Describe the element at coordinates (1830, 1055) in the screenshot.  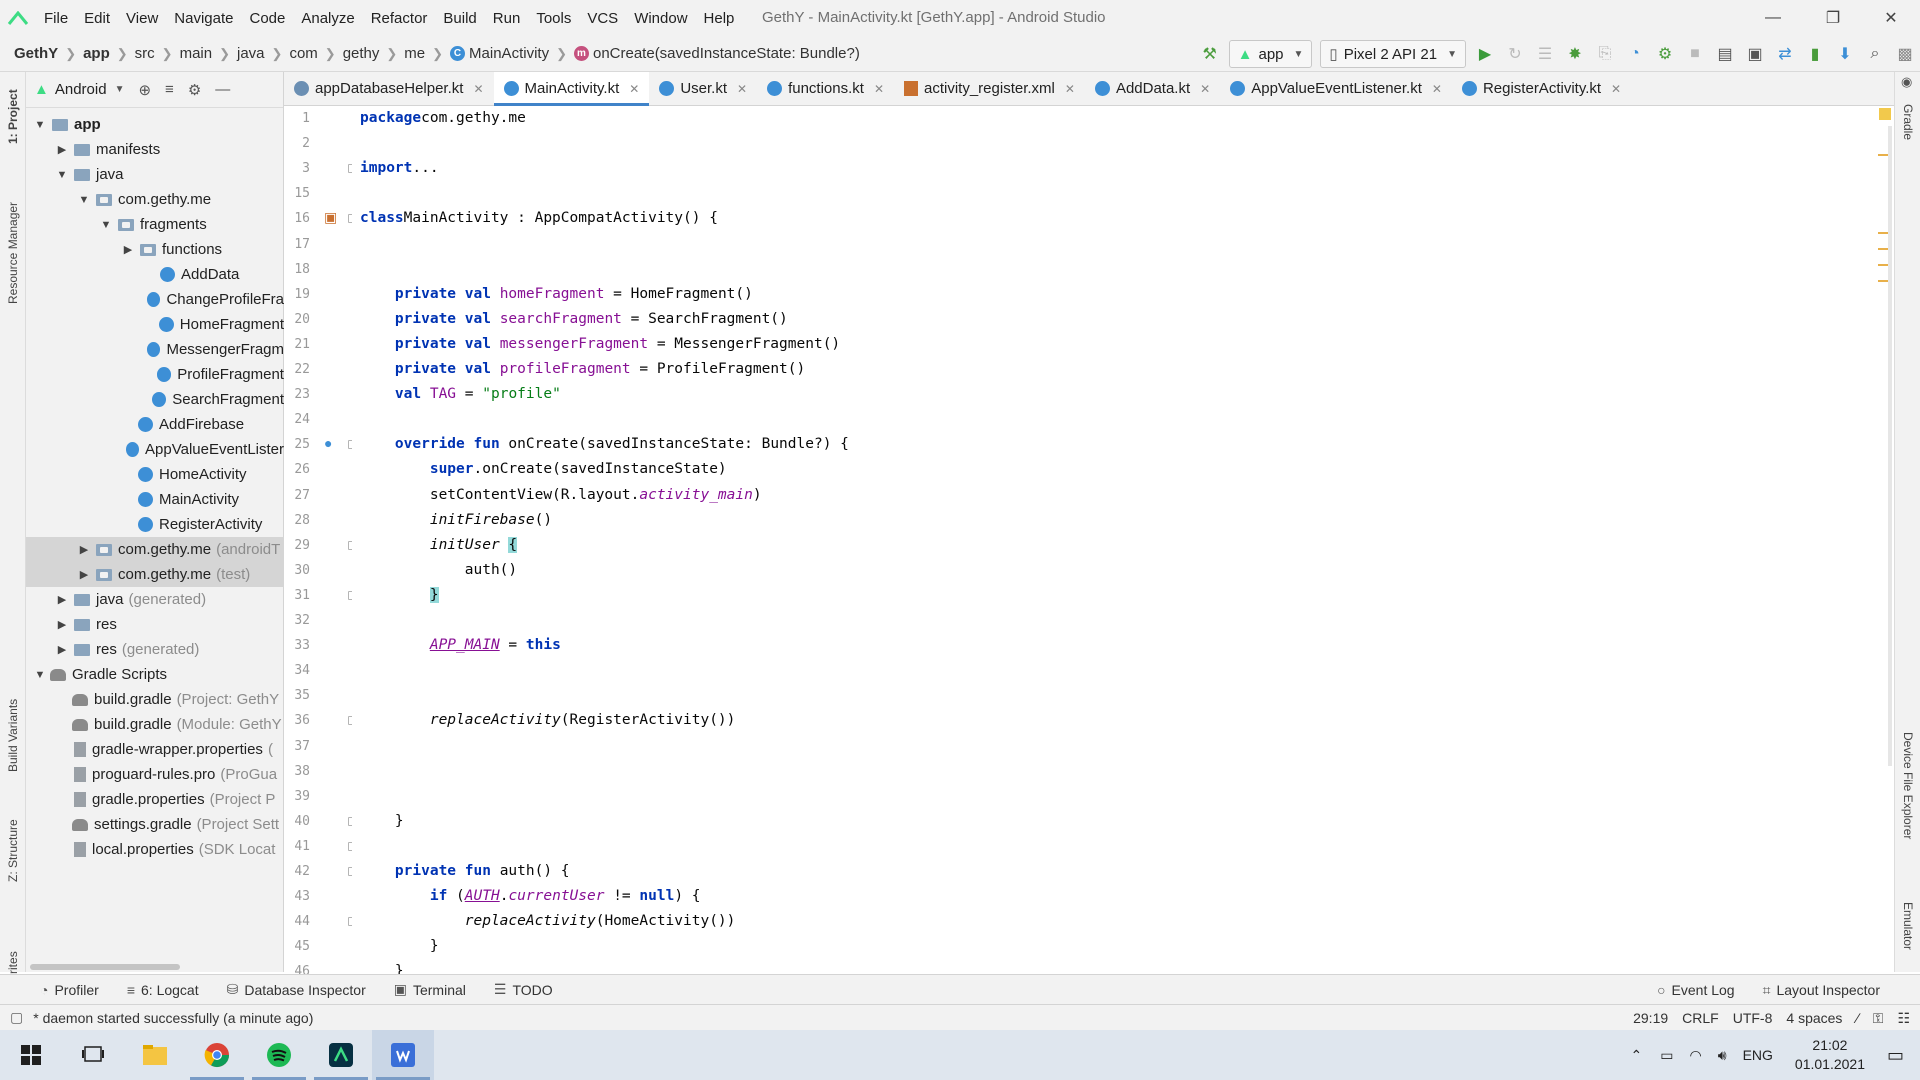
I see `clock: 21:02 01.01.2021` at that location.